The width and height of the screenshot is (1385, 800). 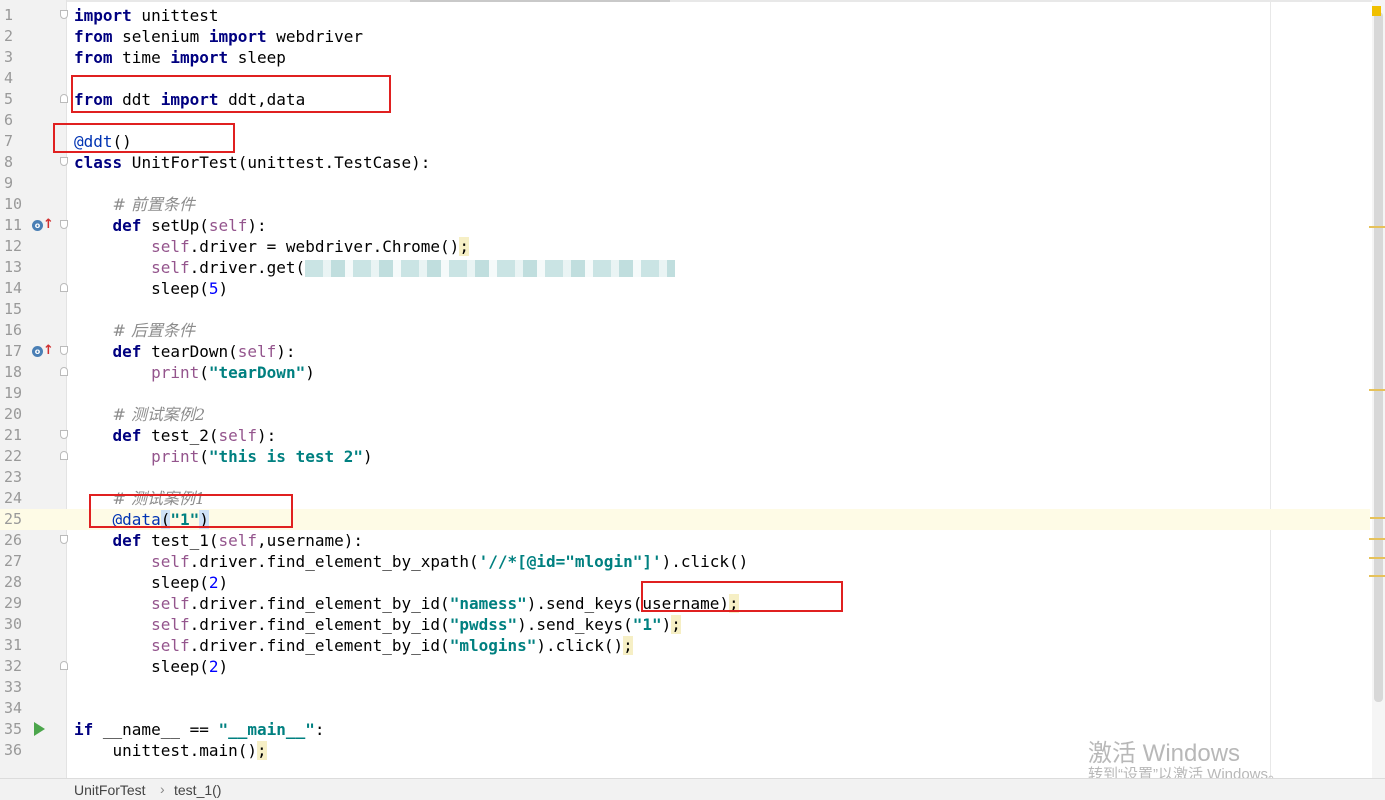 I want to click on run-triangle-icon, so click(x=39, y=729).